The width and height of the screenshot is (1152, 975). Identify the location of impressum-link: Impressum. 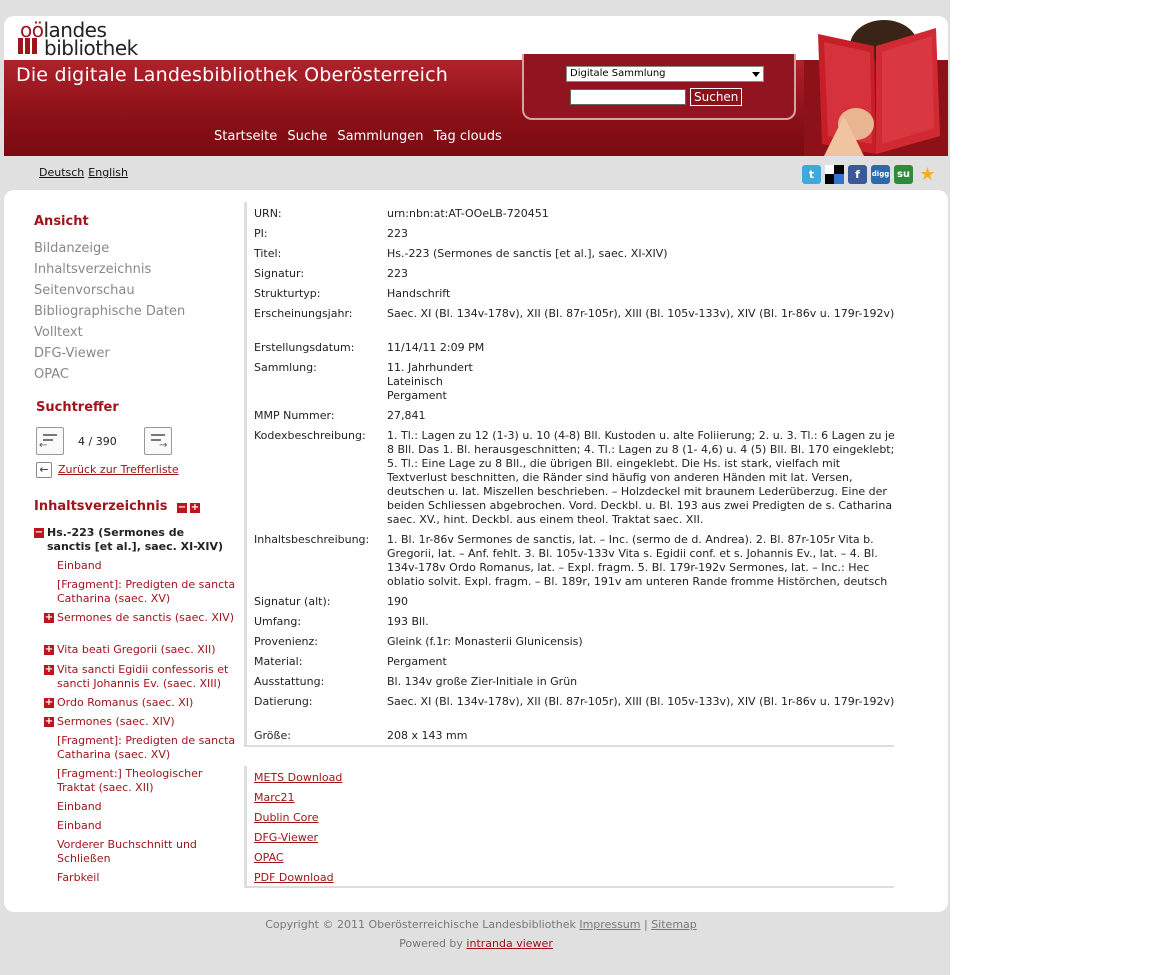
(609, 924).